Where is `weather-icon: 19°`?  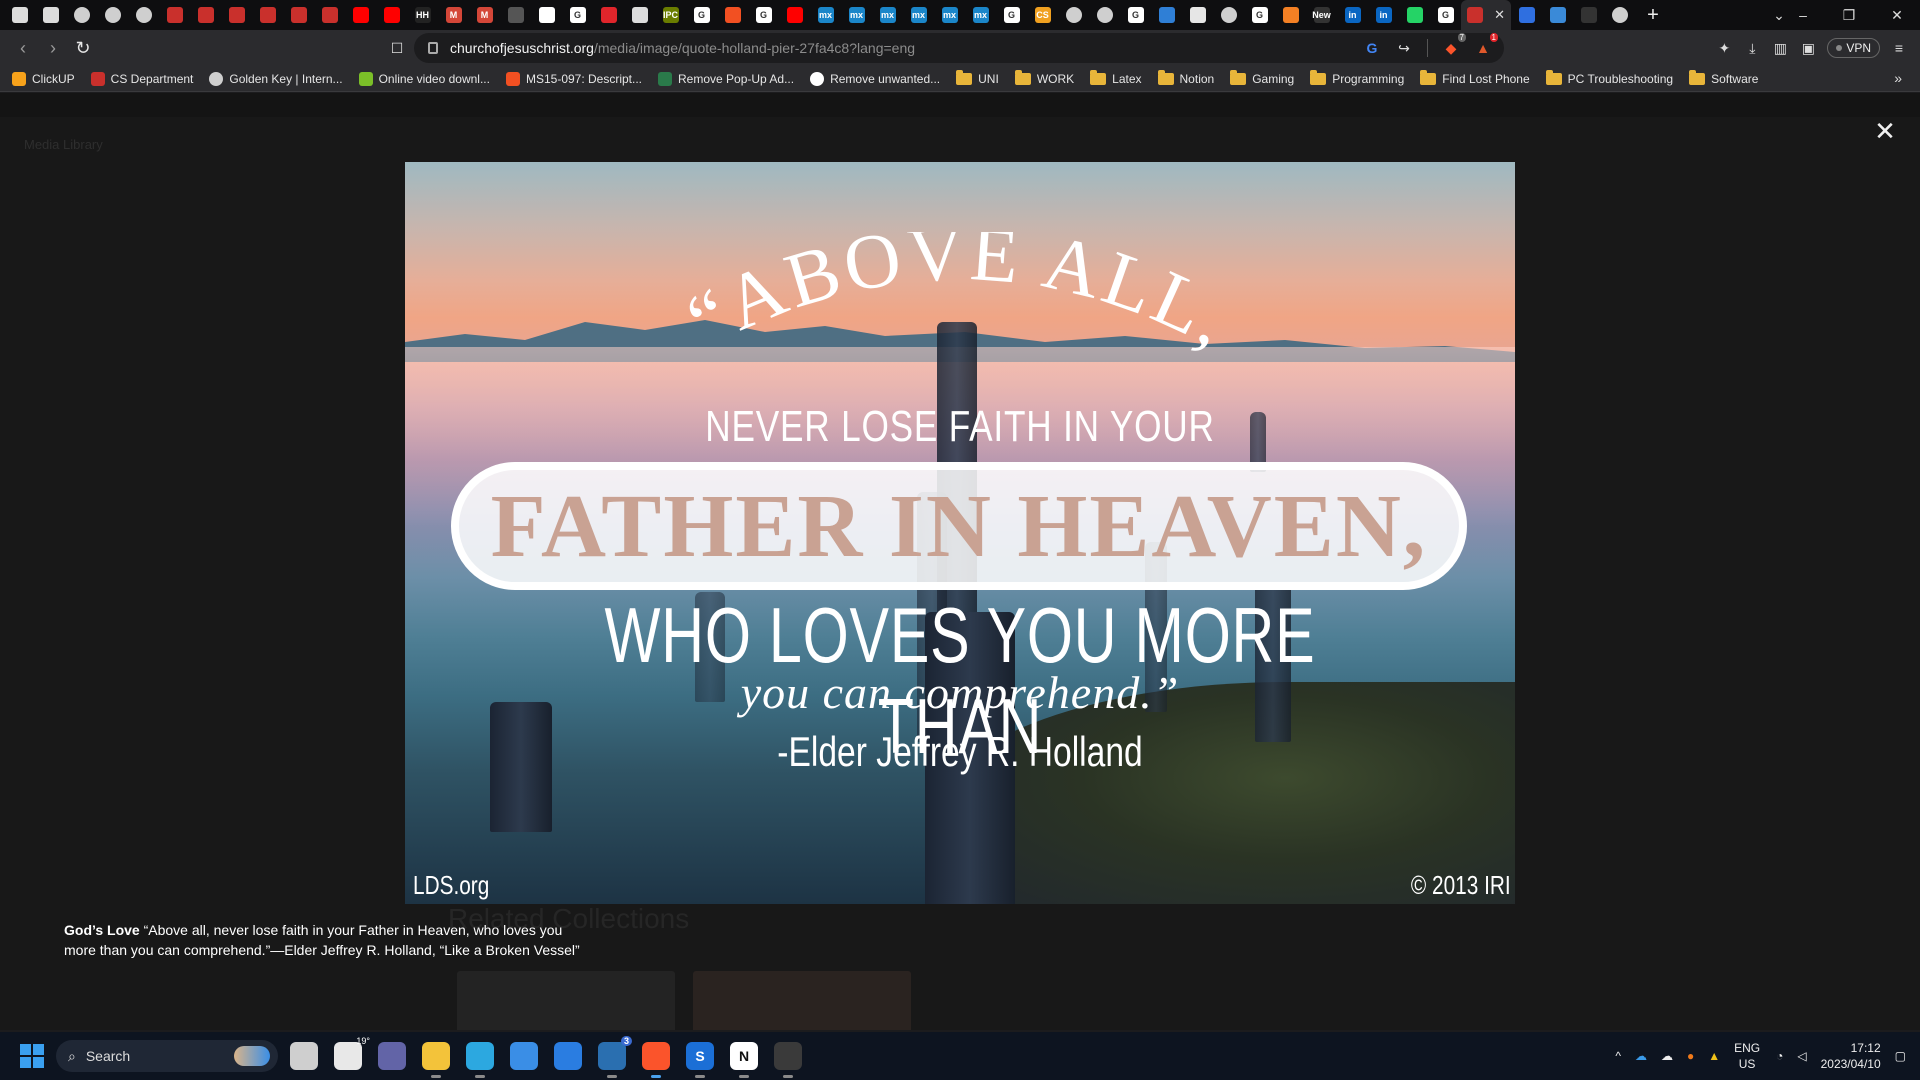
weather-icon: 19° is located at coordinates (352, 1053).